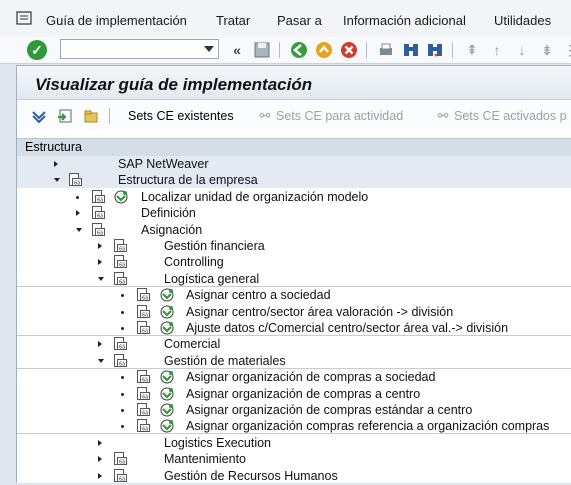  Describe the element at coordinates (39, 116) in the screenshot. I see `expand-all-icon` at that location.